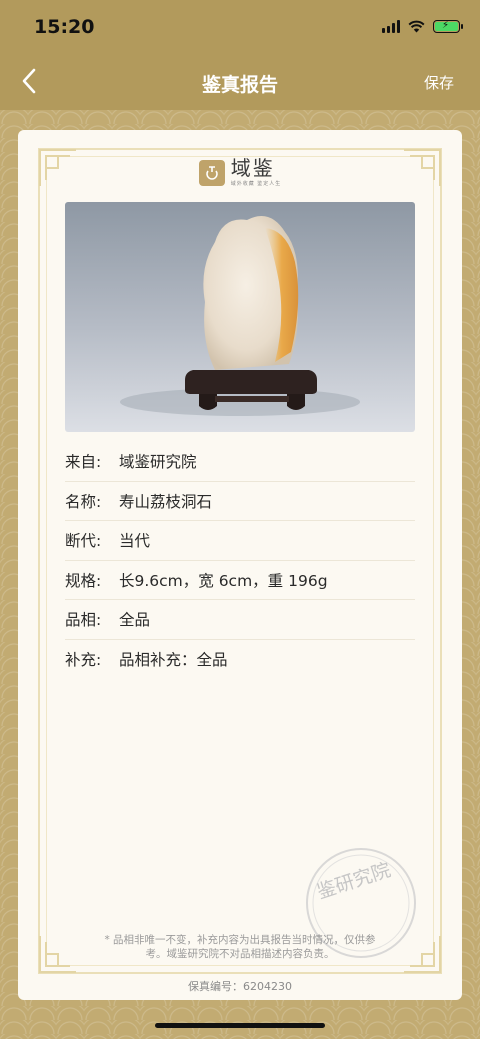  I want to click on brand-logo: 域鉴 域外收藏 鉴定人生, so click(240, 172).